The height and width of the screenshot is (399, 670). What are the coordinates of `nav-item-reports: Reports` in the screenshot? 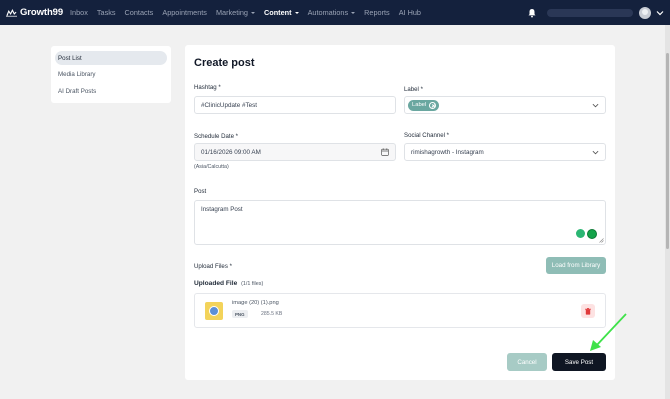 It's located at (377, 12).